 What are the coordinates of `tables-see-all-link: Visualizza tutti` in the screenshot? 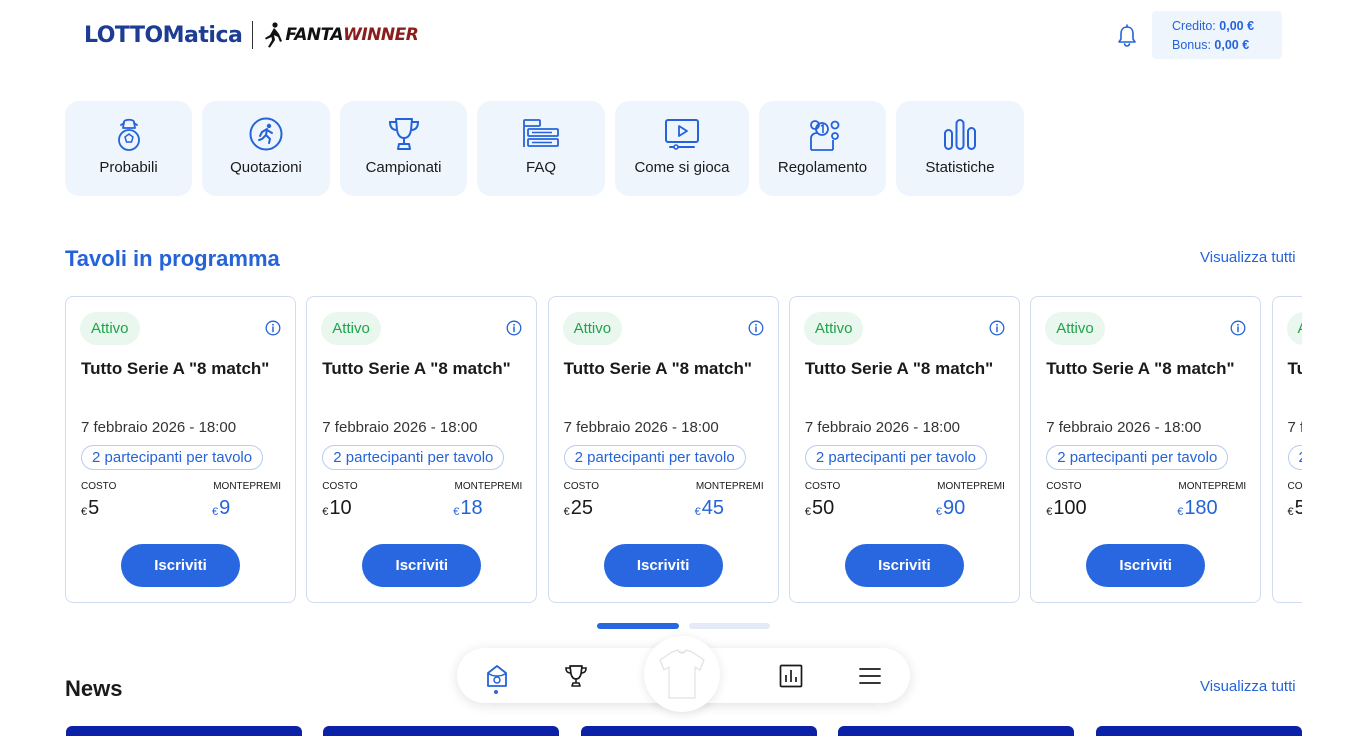 It's located at (1248, 257).